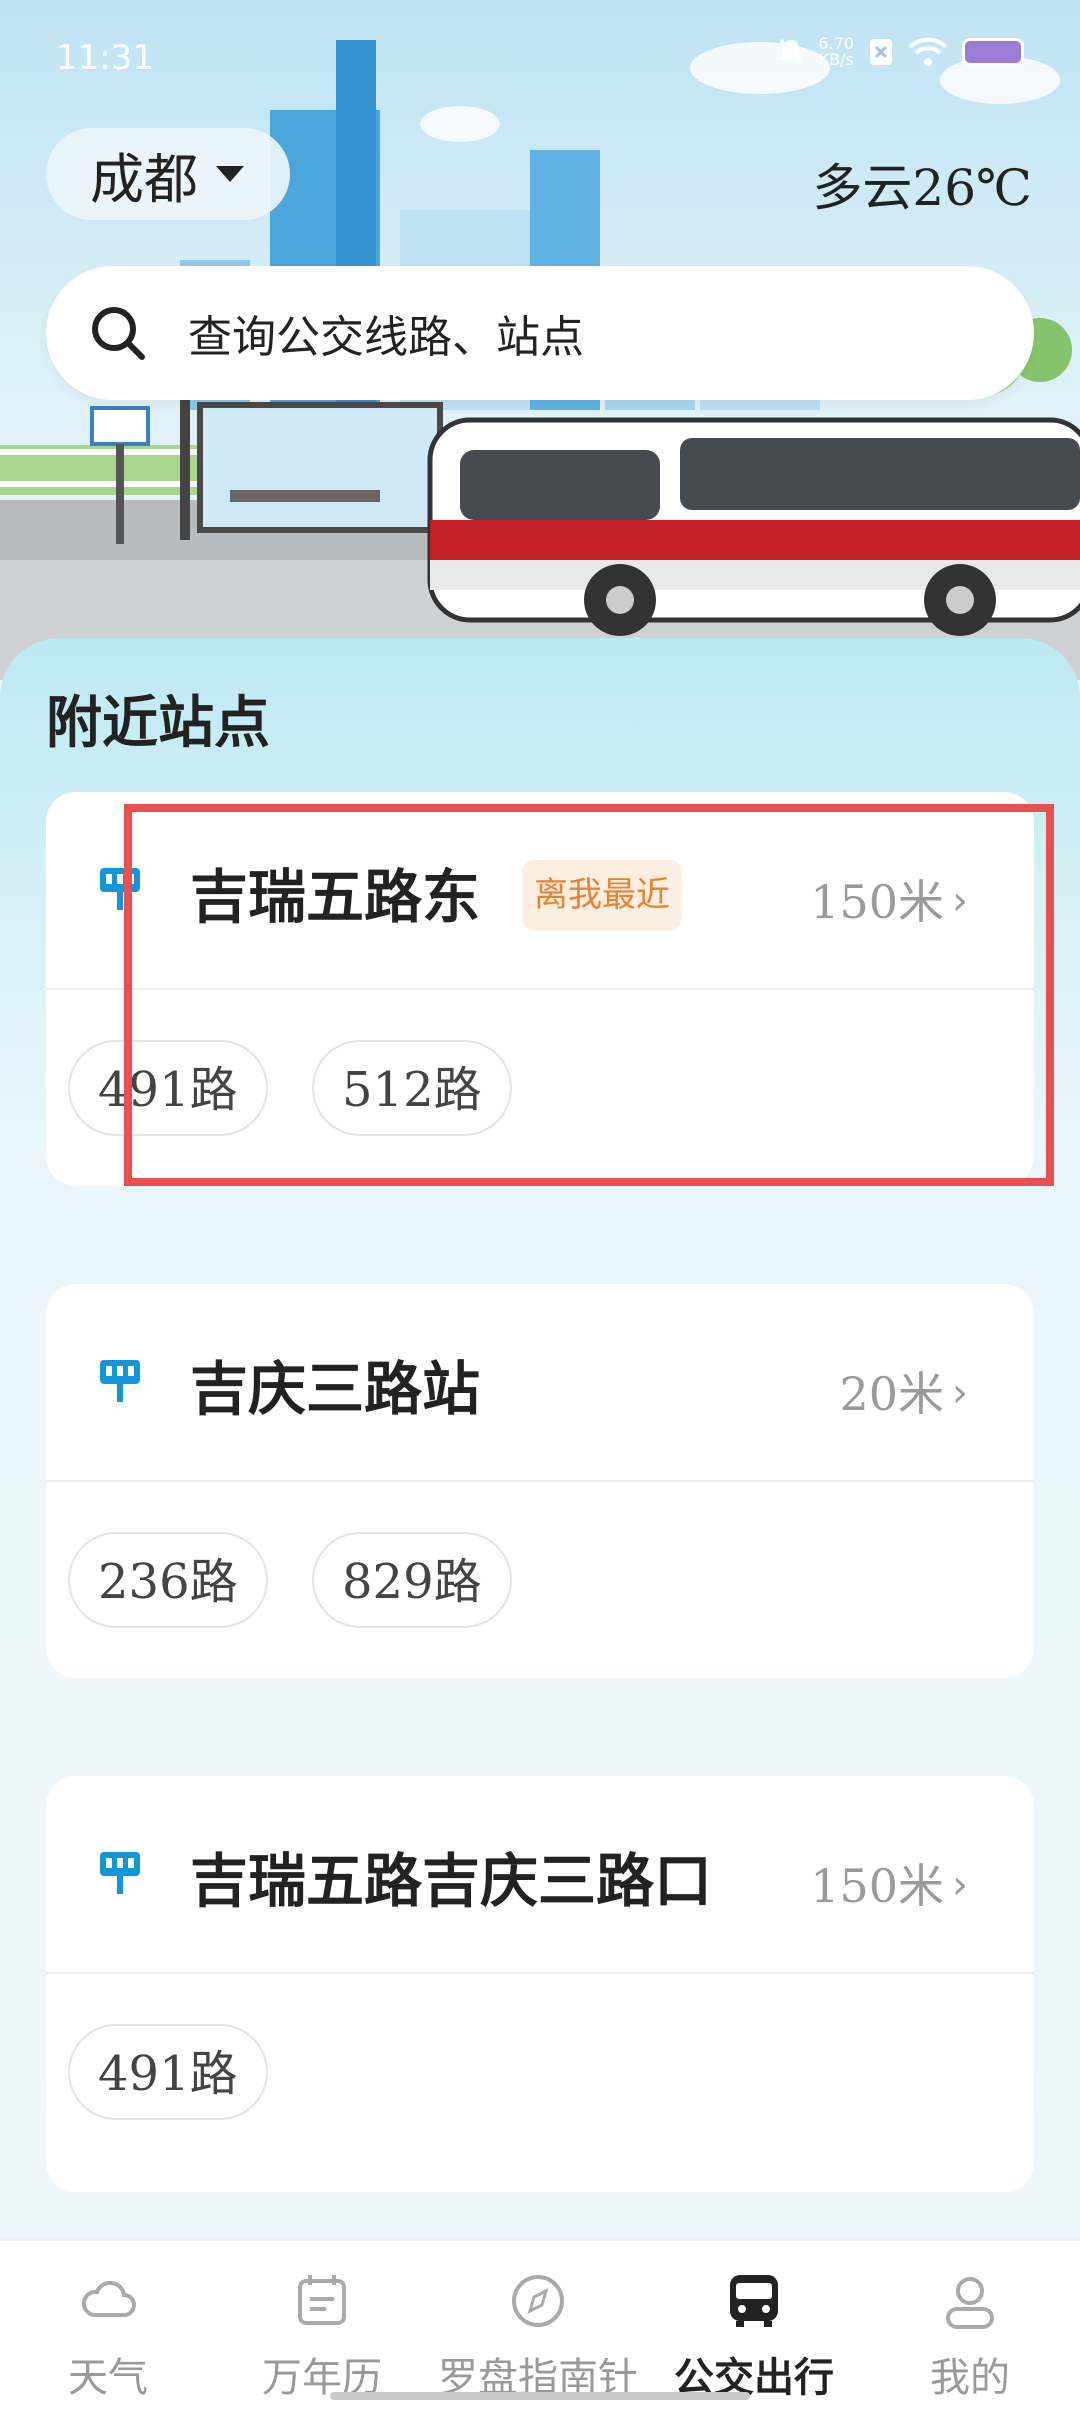  I want to click on tab-calendar: 万年历, so click(322, 2337).